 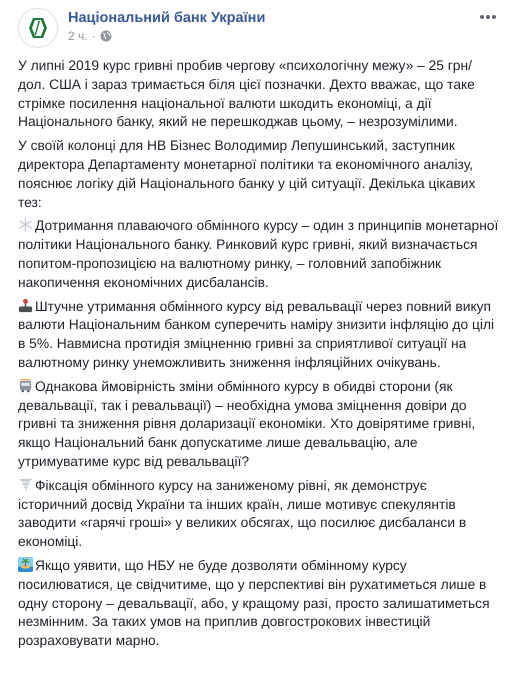 I want to click on post-paragraph: Якщо уявити, що НБУ не буде дозволяти обмінному курсу посилюватися, це свідчитиме, що у перспективі він рухатиметься лише в одну сторону – девальвації, або, у кращому разі, просто залишатиметься незмінним. За таких умов на приплив довгострокових інвестицій розраховувати марно., so click(x=254, y=603).